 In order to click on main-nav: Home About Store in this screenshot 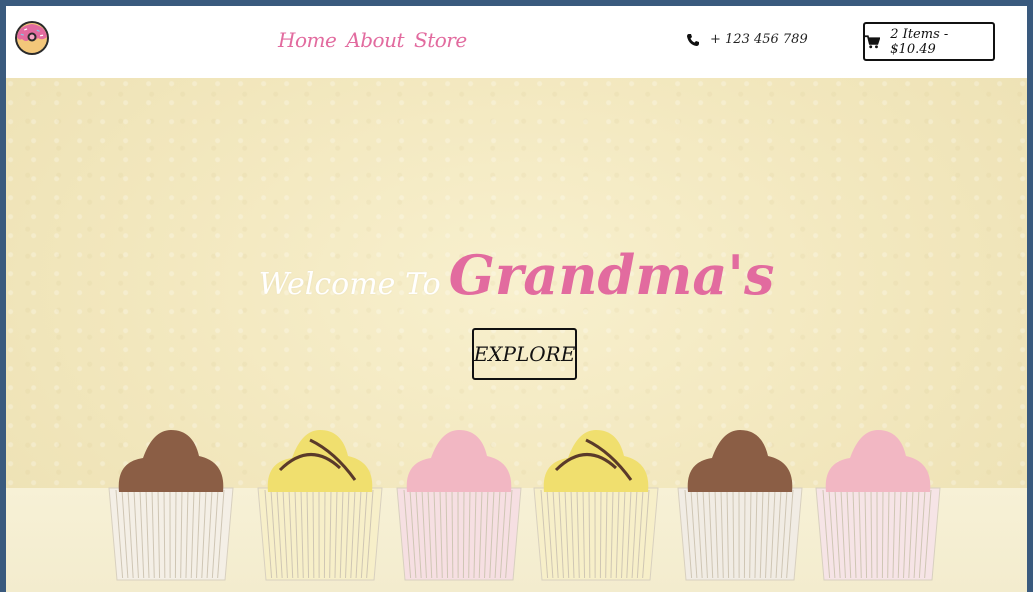, I will do `click(372, 40)`.